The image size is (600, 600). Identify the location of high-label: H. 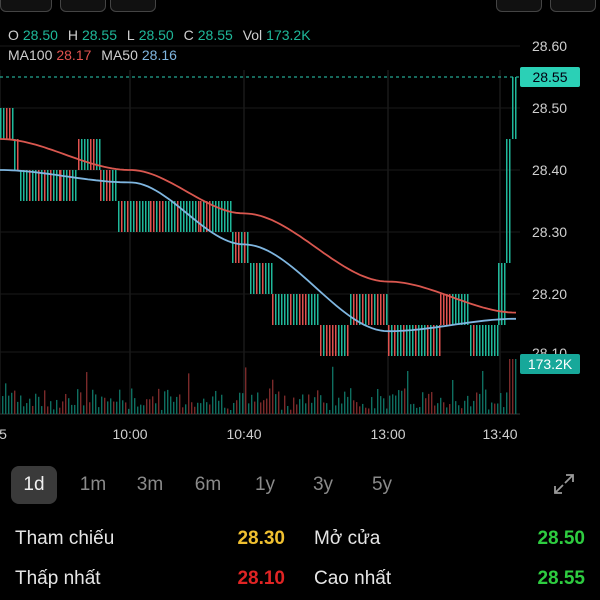
(72, 35).